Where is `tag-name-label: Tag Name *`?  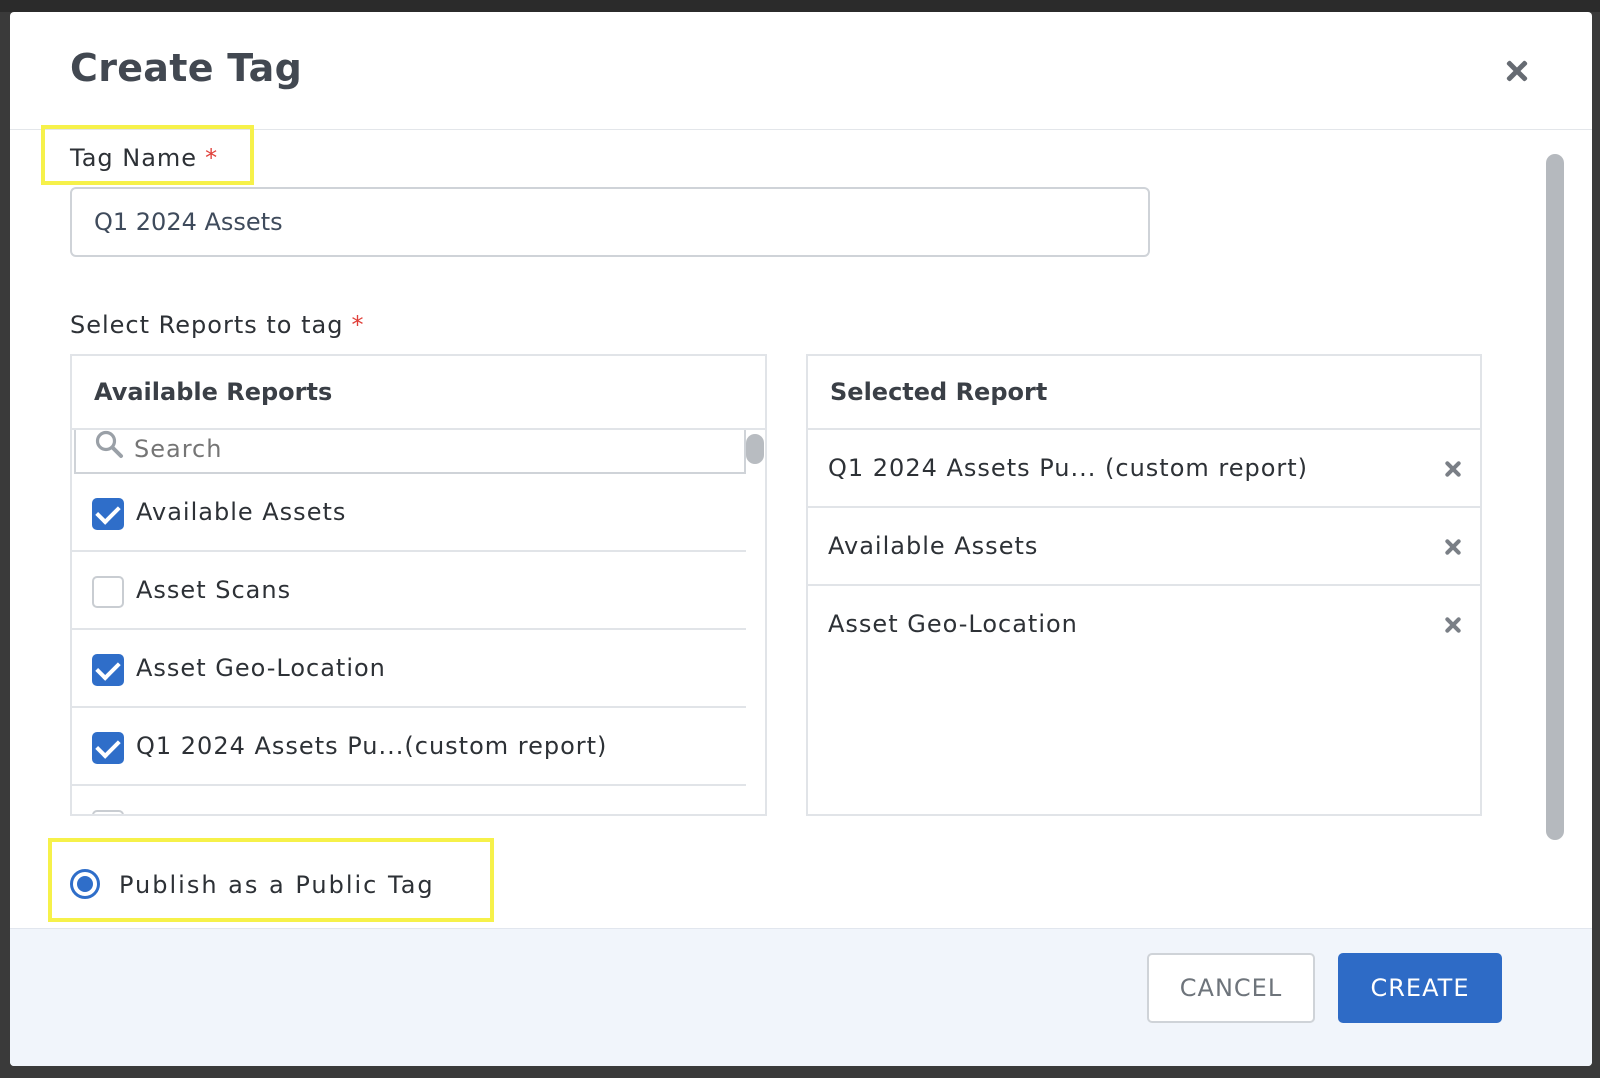 tag-name-label: Tag Name * is located at coordinates (144, 158).